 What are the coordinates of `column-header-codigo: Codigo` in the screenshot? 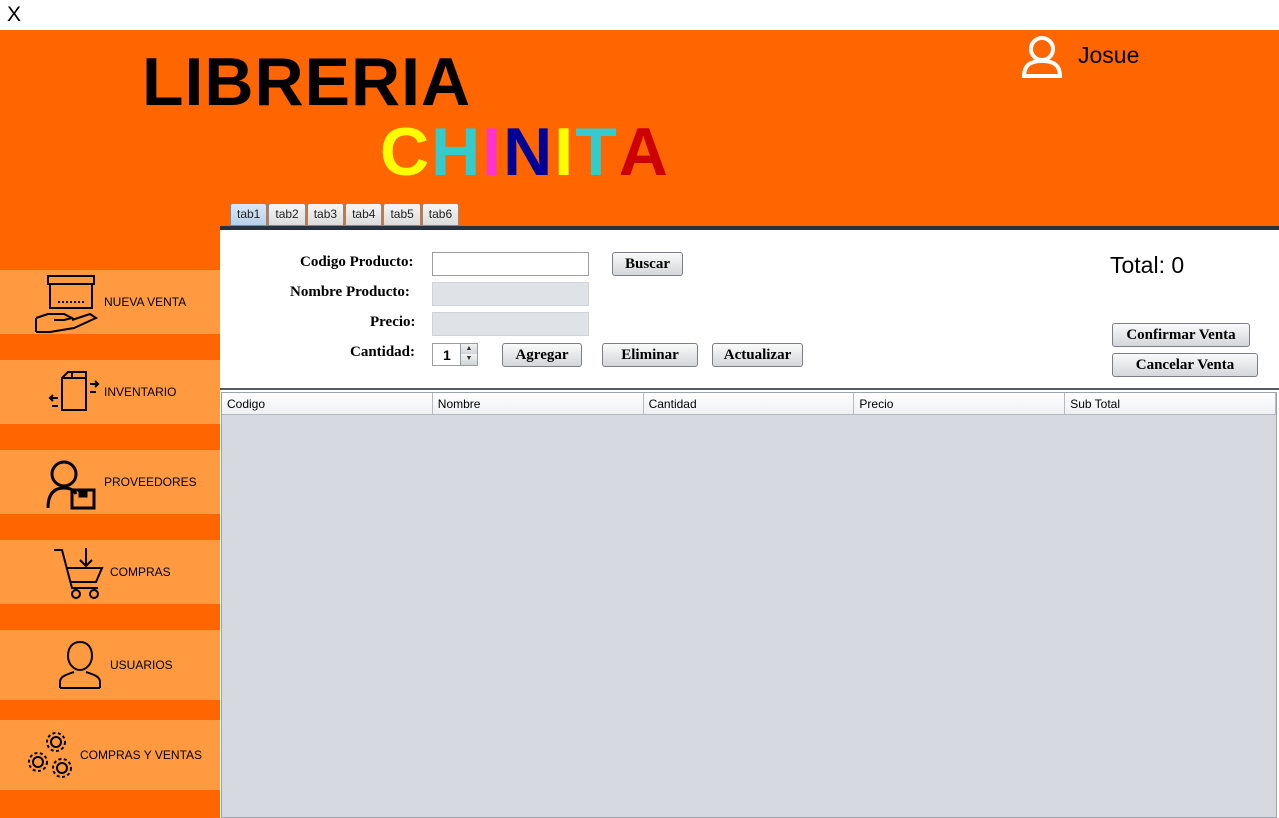 It's located at (327, 403).